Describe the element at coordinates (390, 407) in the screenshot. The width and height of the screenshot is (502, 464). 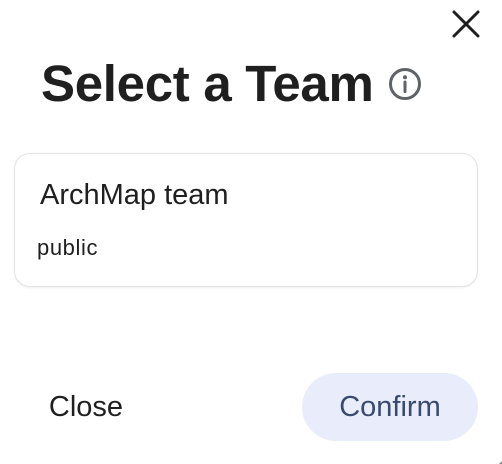
I see `confirm-button: Confirm` at that location.